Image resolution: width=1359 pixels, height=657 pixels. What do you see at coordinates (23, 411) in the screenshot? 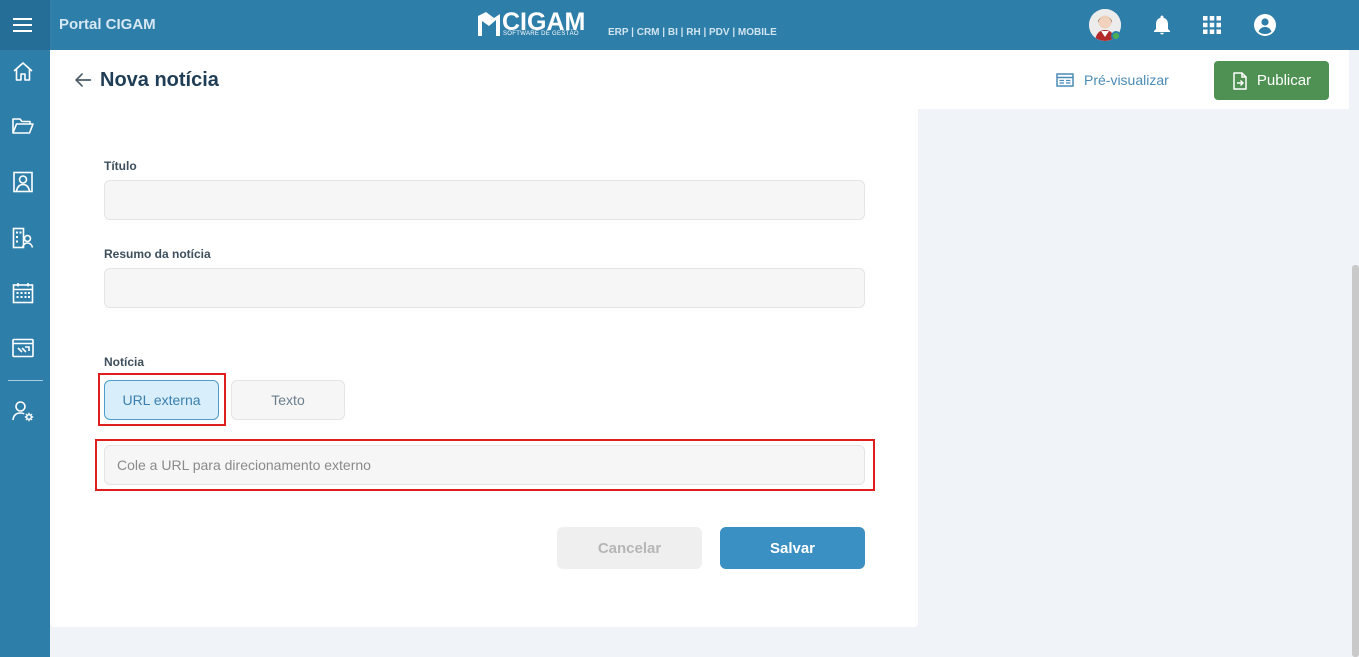
I see `user-settings-icon` at bounding box center [23, 411].